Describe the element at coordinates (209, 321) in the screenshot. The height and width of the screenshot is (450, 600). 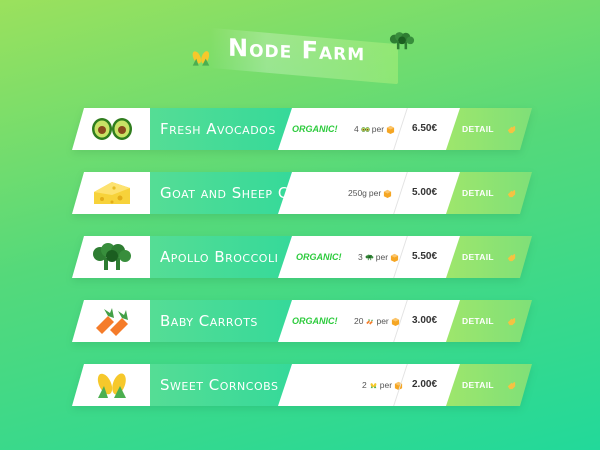
I see `product-name: Baby Carrots` at that location.